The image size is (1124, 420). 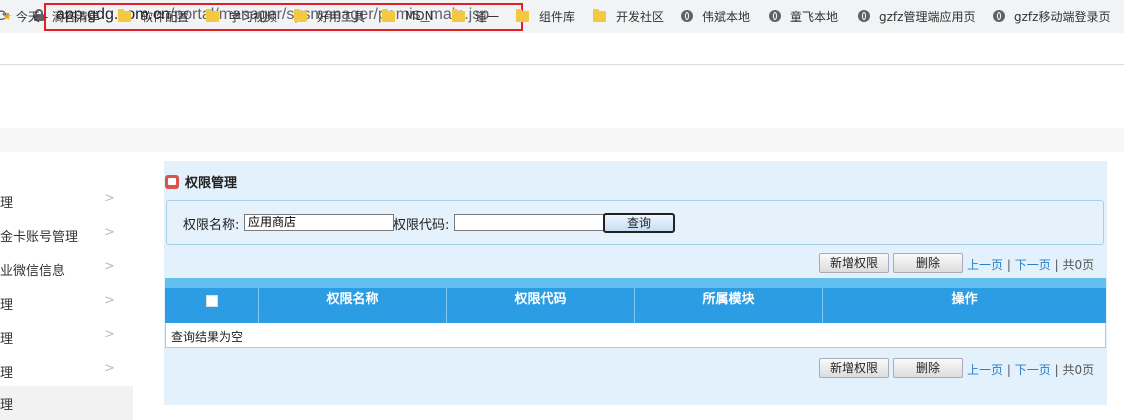 What do you see at coordinates (639, 223) in the screenshot?
I see `query-button: 查询` at bounding box center [639, 223].